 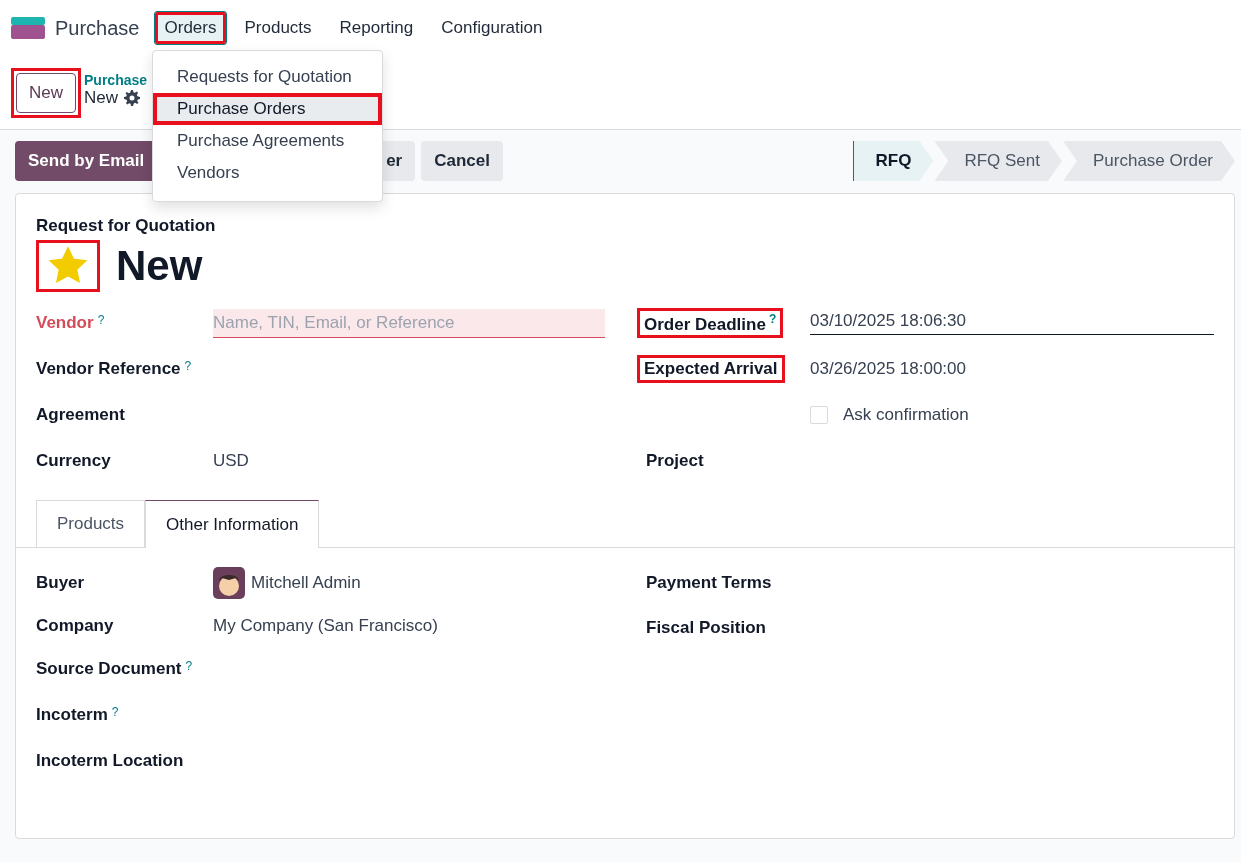 What do you see at coordinates (97, 28) in the screenshot?
I see `app-name: Purchase` at bounding box center [97, 28].